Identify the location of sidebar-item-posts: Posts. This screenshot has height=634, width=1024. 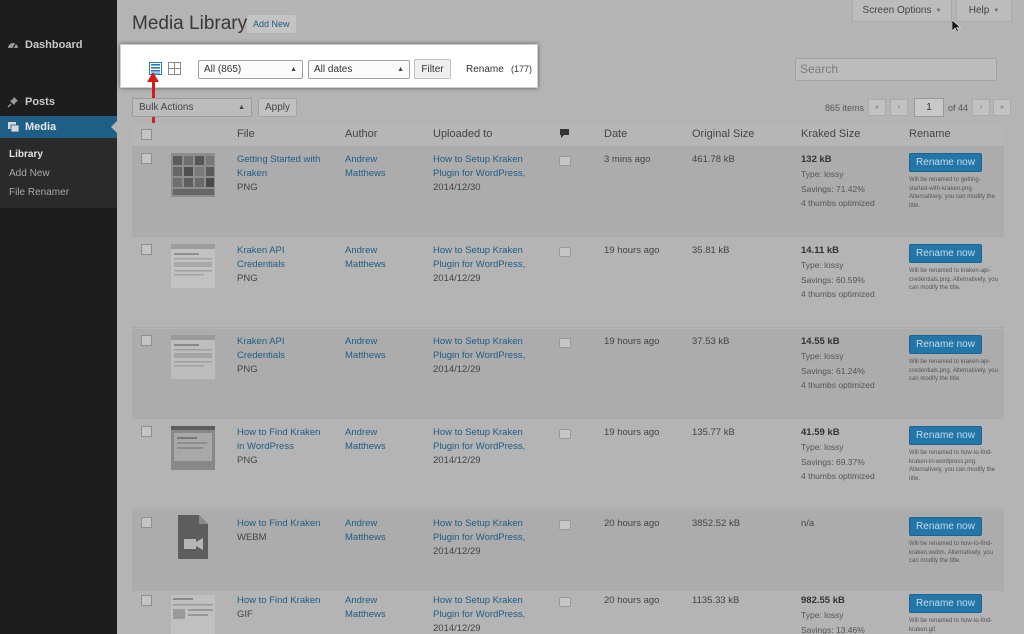
(58, 102).